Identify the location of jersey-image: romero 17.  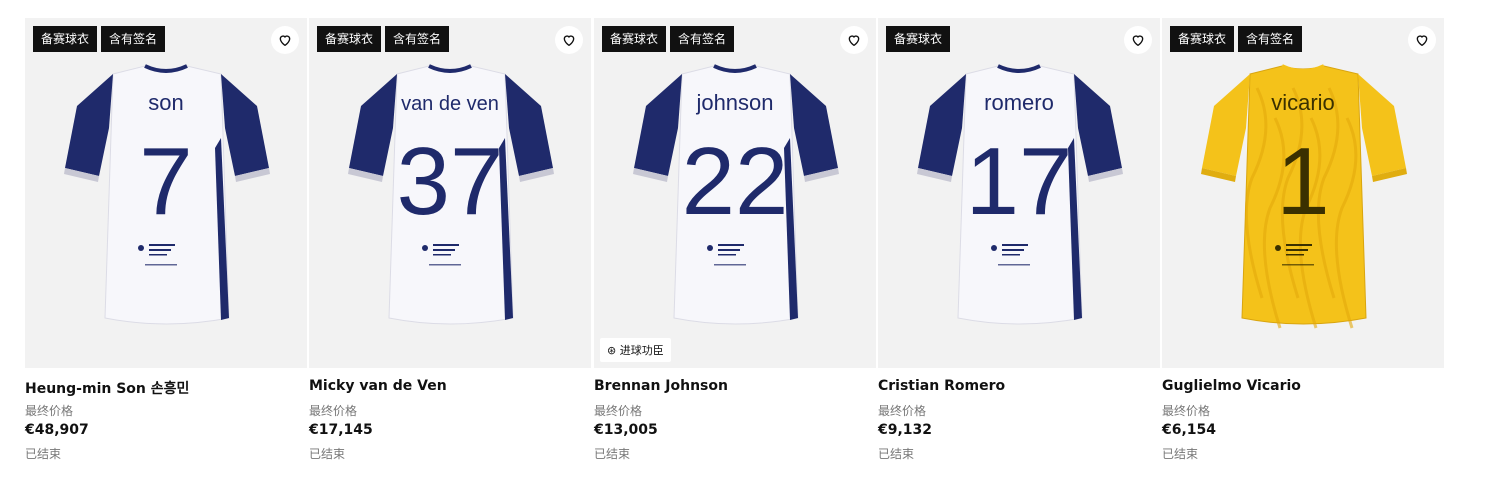
(1020, 194).